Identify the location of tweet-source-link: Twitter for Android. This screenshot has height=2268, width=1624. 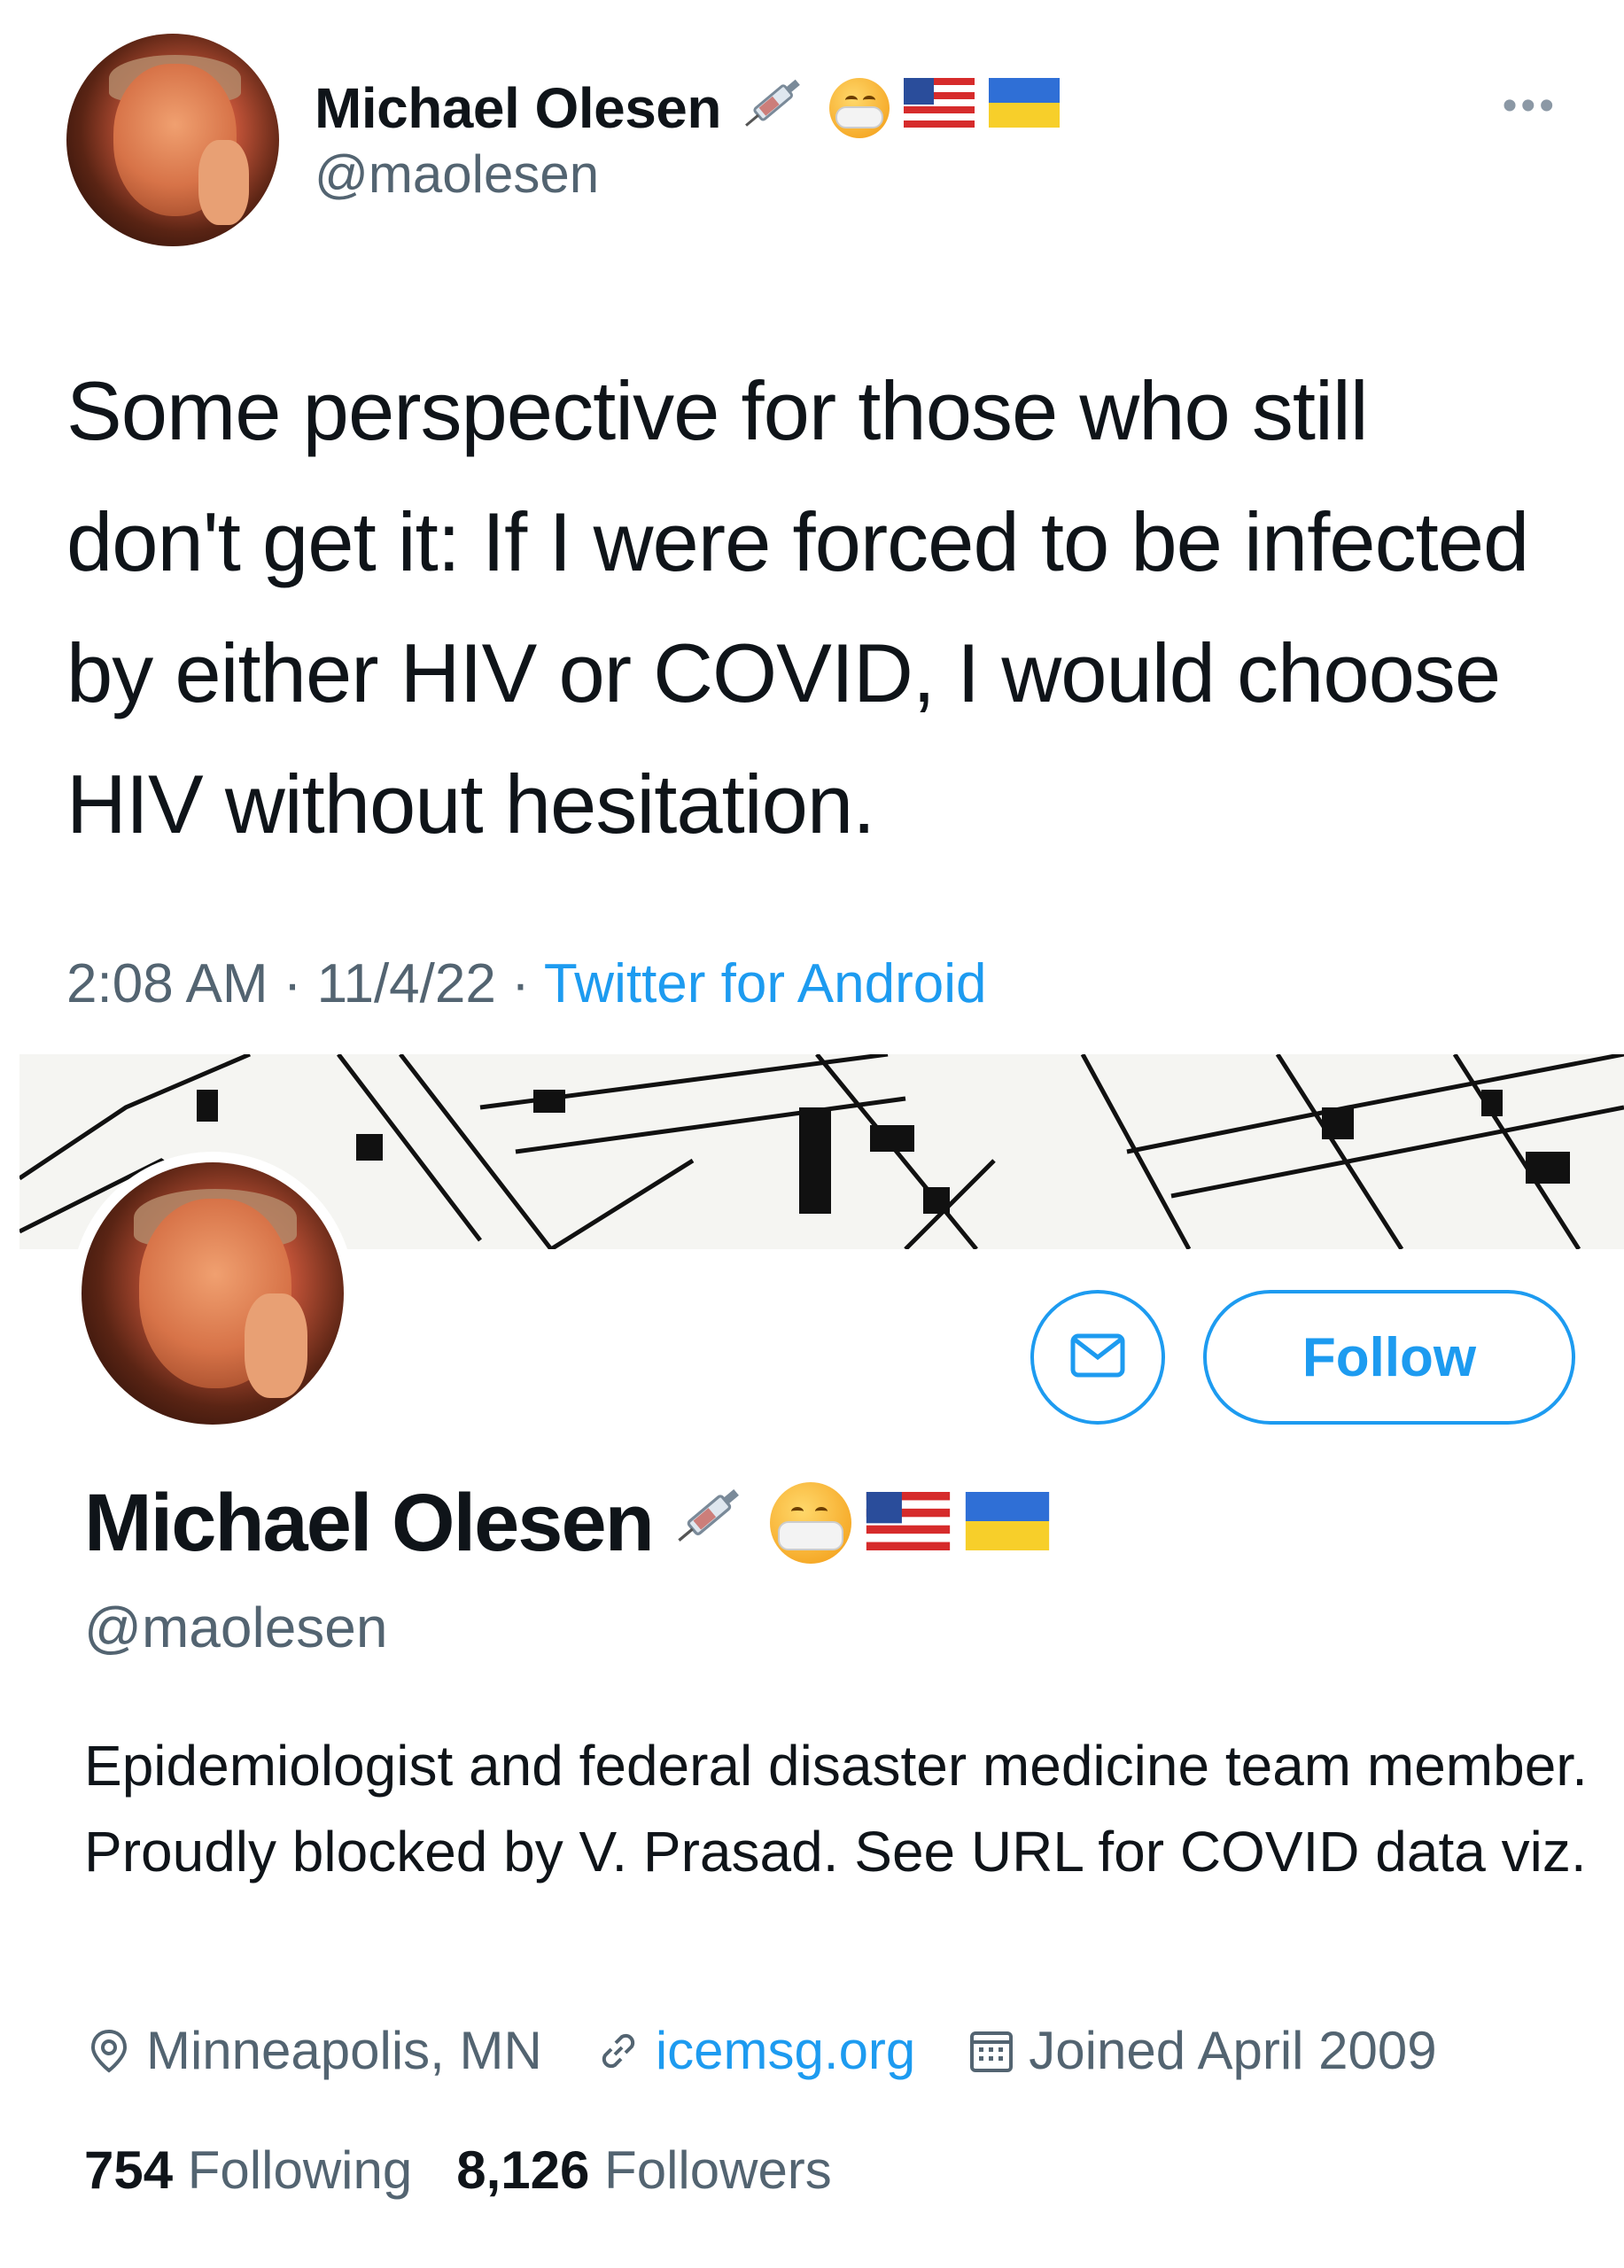
(766, 983).